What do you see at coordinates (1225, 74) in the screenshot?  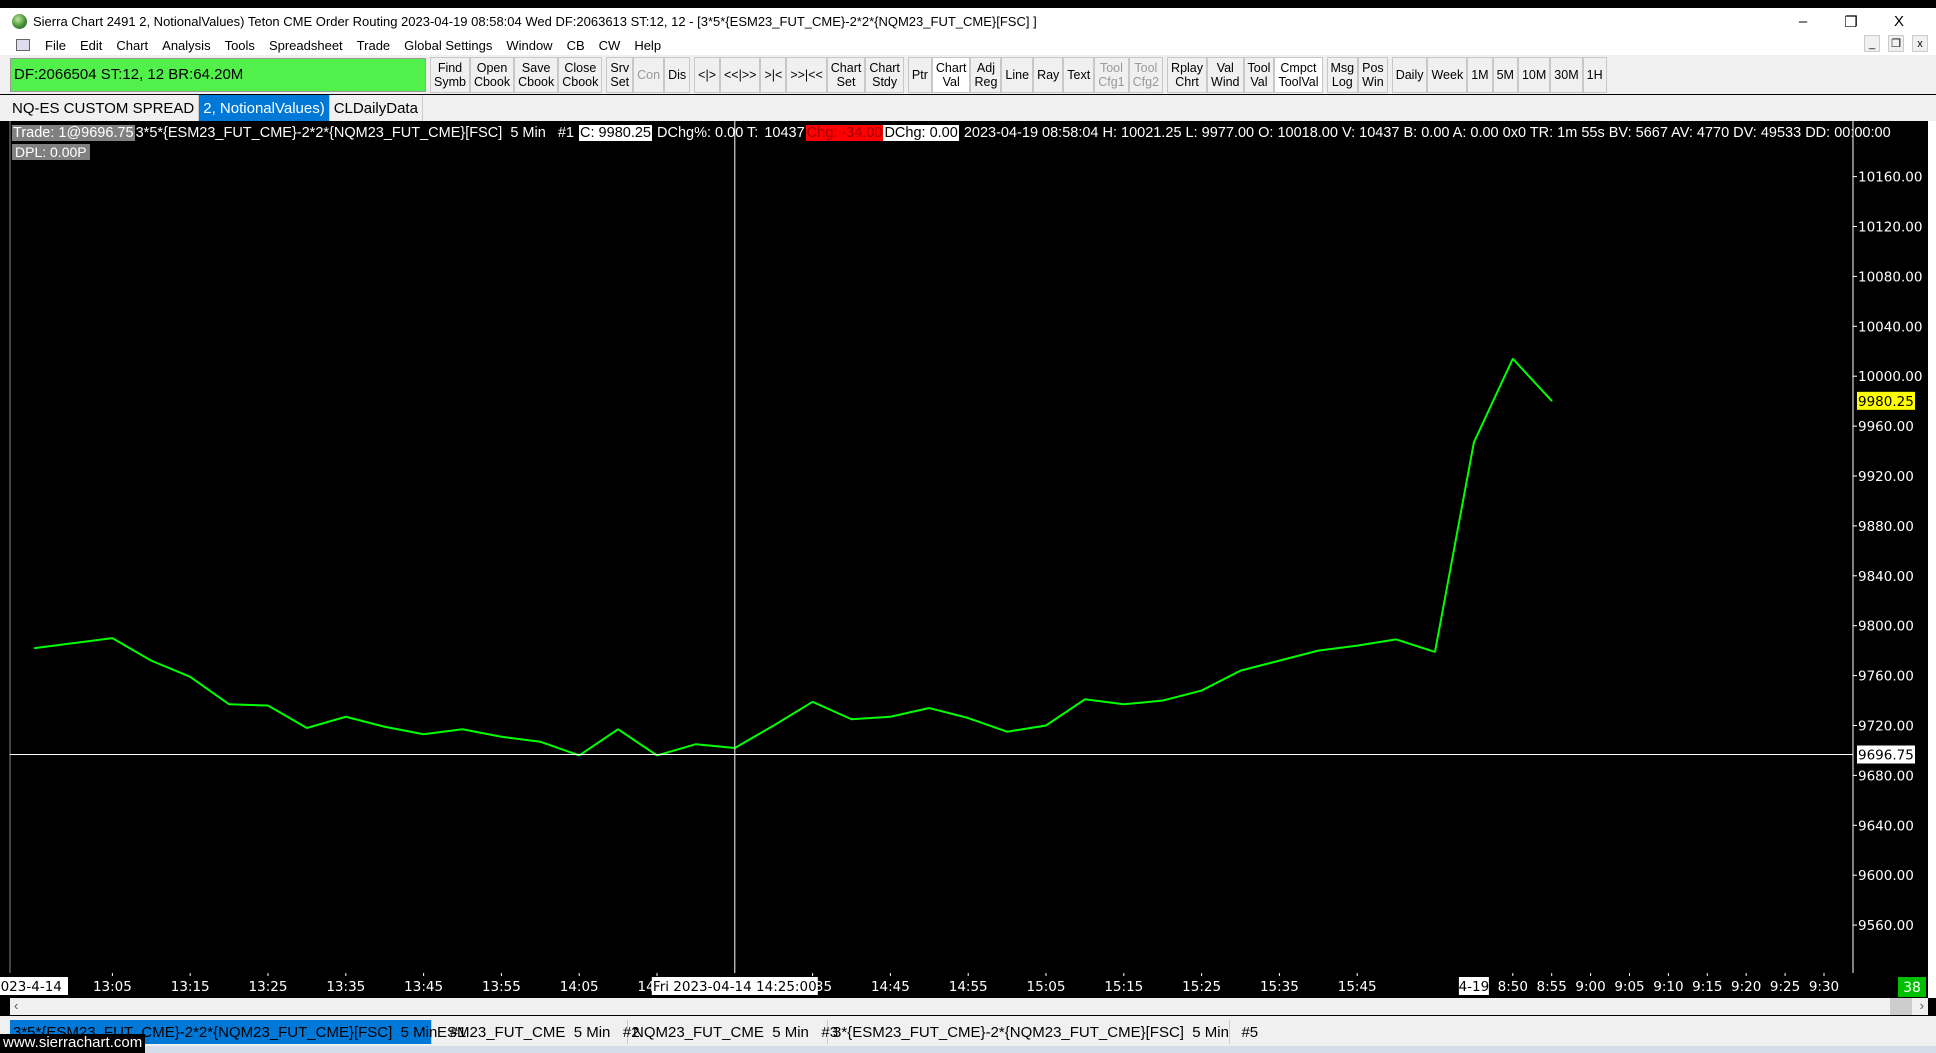 I see `toolbar-button-val-wind: Val Wind` at bounding box center [1225, 74].